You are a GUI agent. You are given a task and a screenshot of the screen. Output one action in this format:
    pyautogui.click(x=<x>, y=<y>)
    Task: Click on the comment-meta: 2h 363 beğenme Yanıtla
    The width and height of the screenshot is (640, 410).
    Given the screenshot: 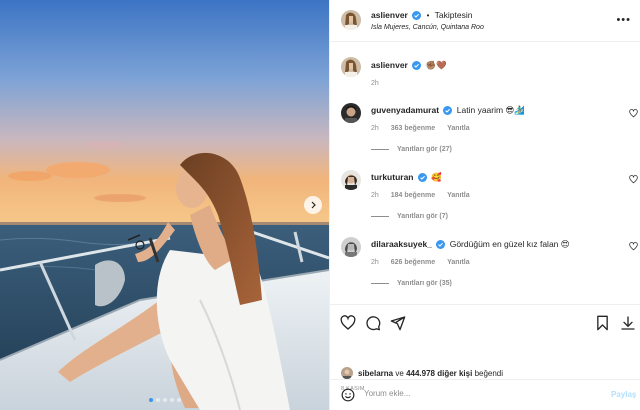 What is the action you would take?
    pyautogui.click(x=425, y=128)
    